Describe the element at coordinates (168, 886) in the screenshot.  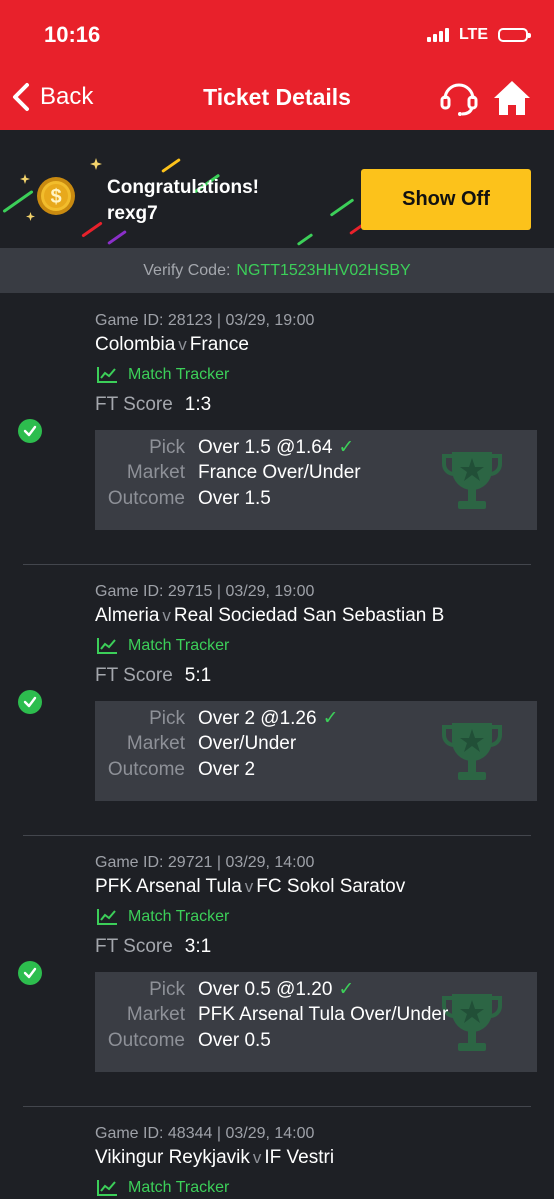
I see `home-team: PFK Arsenal Tula` at that location.